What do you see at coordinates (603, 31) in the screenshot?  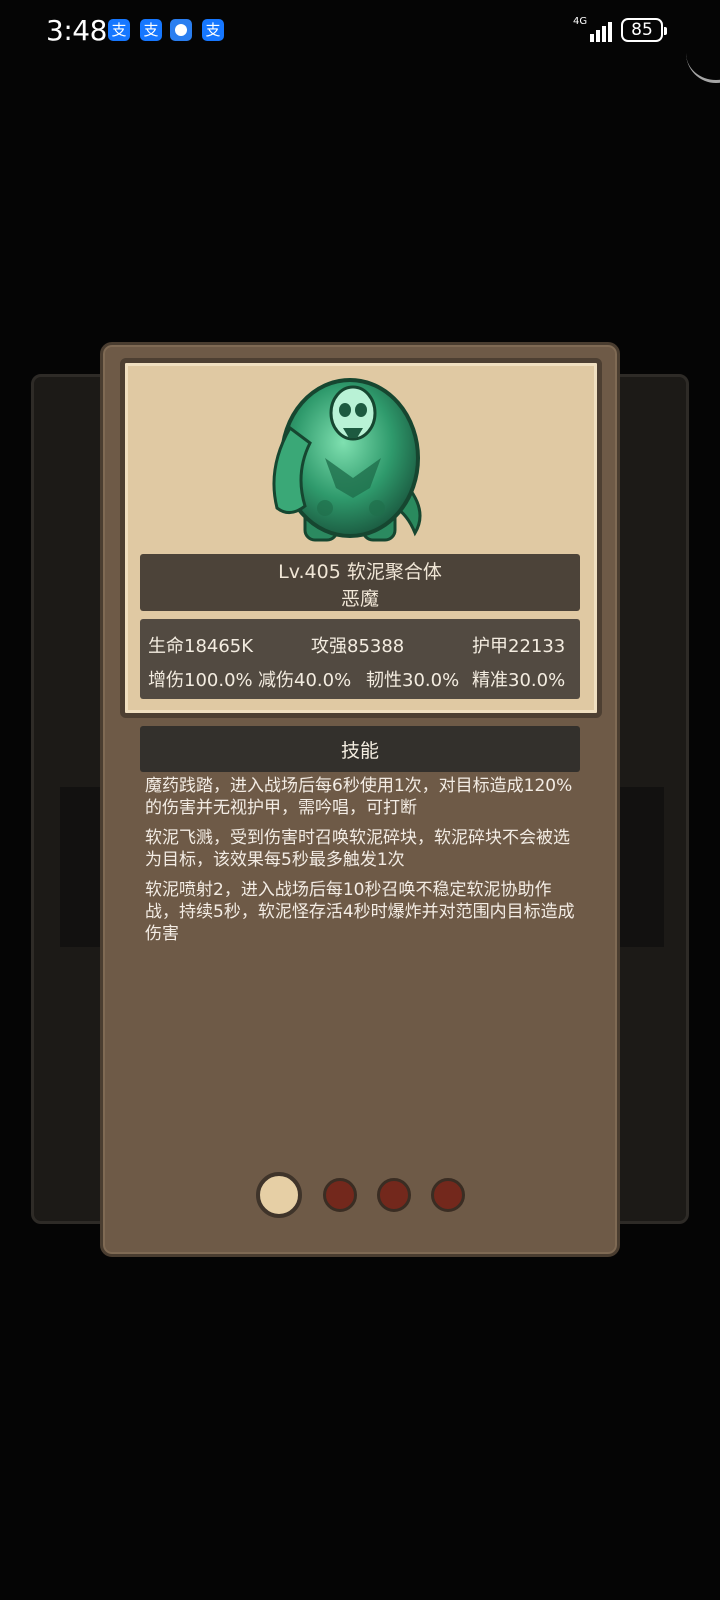 I see `signal-icon` at bounding box center [603, 31].